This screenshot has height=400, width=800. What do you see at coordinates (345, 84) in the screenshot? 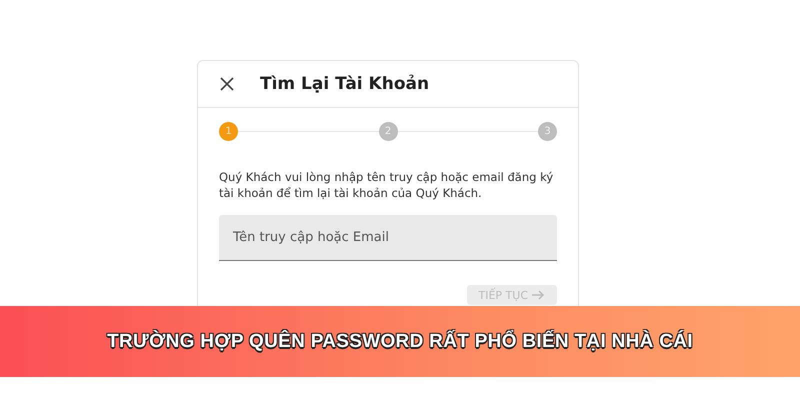
I see `dialog-title: Tìm Lại Tài Khoản` at bounding box center [345, 84].